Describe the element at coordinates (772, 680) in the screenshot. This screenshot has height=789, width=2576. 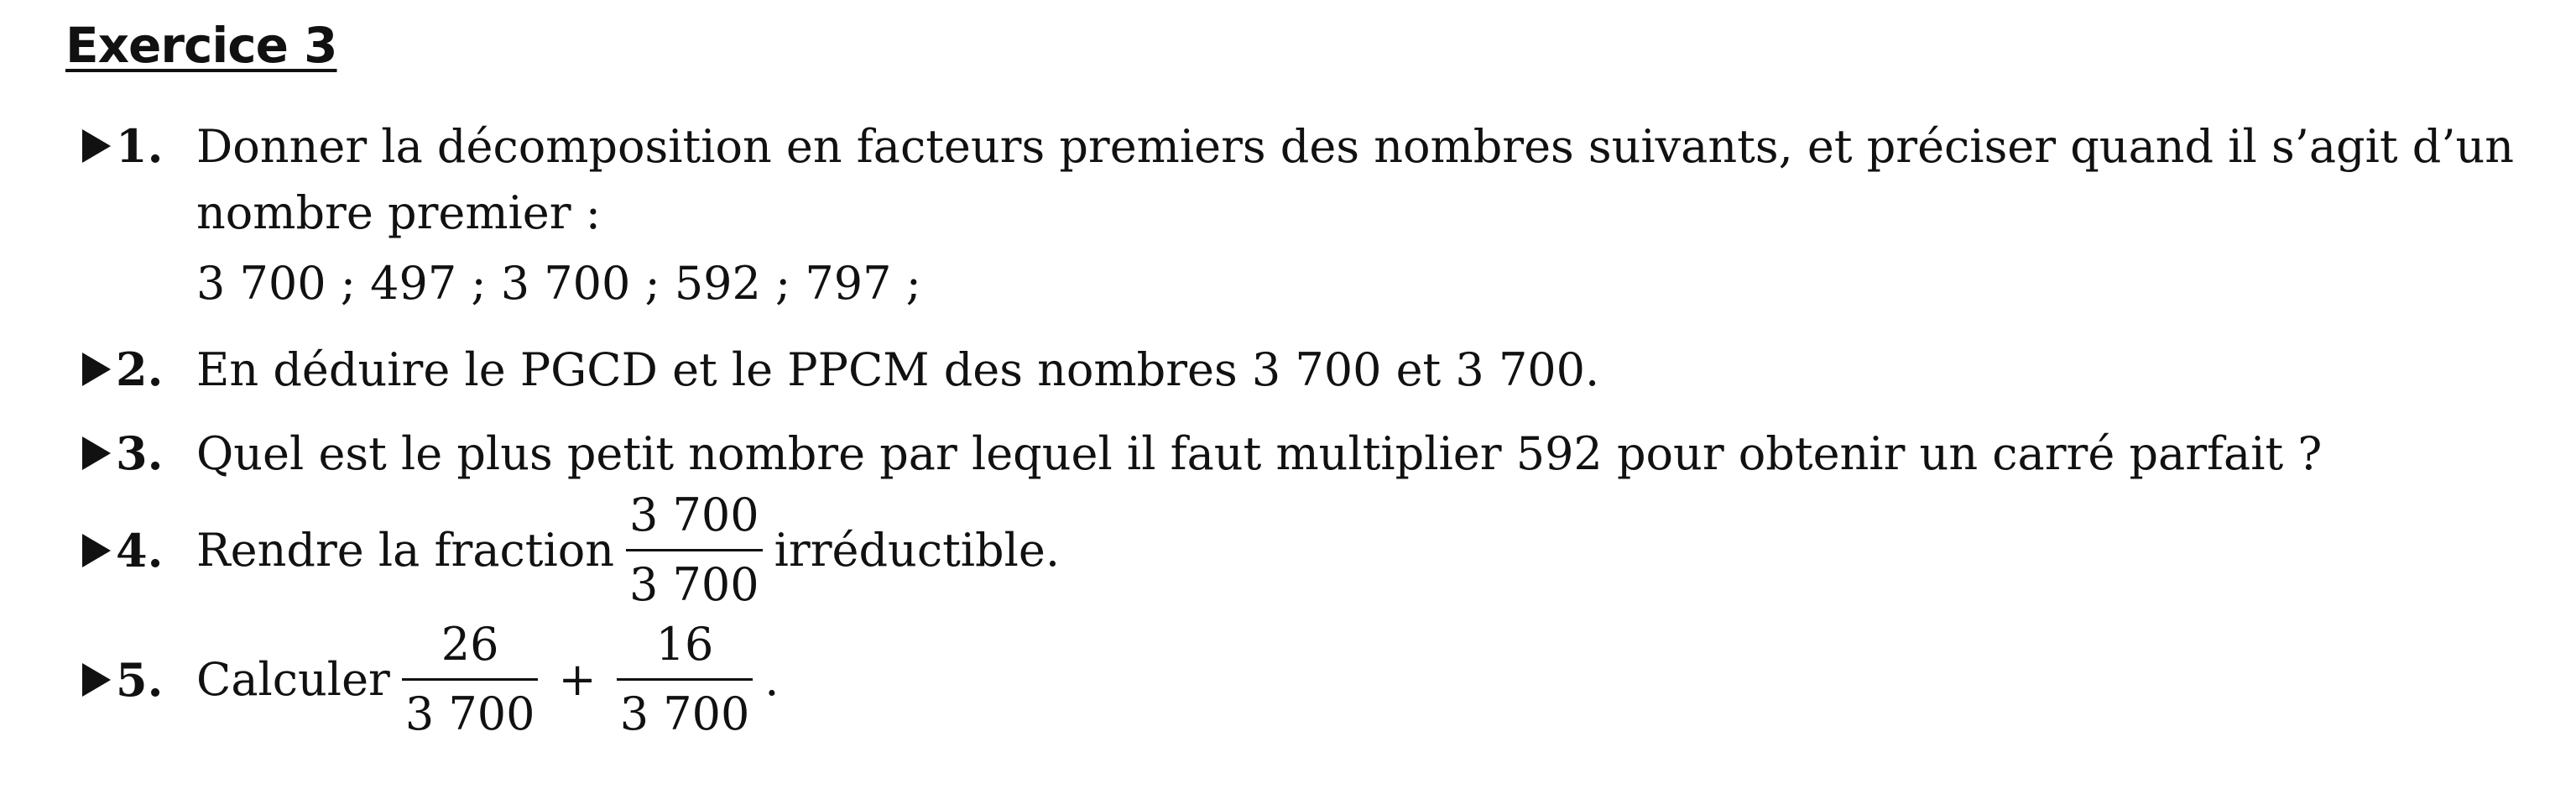
I see `period: .` at that location.